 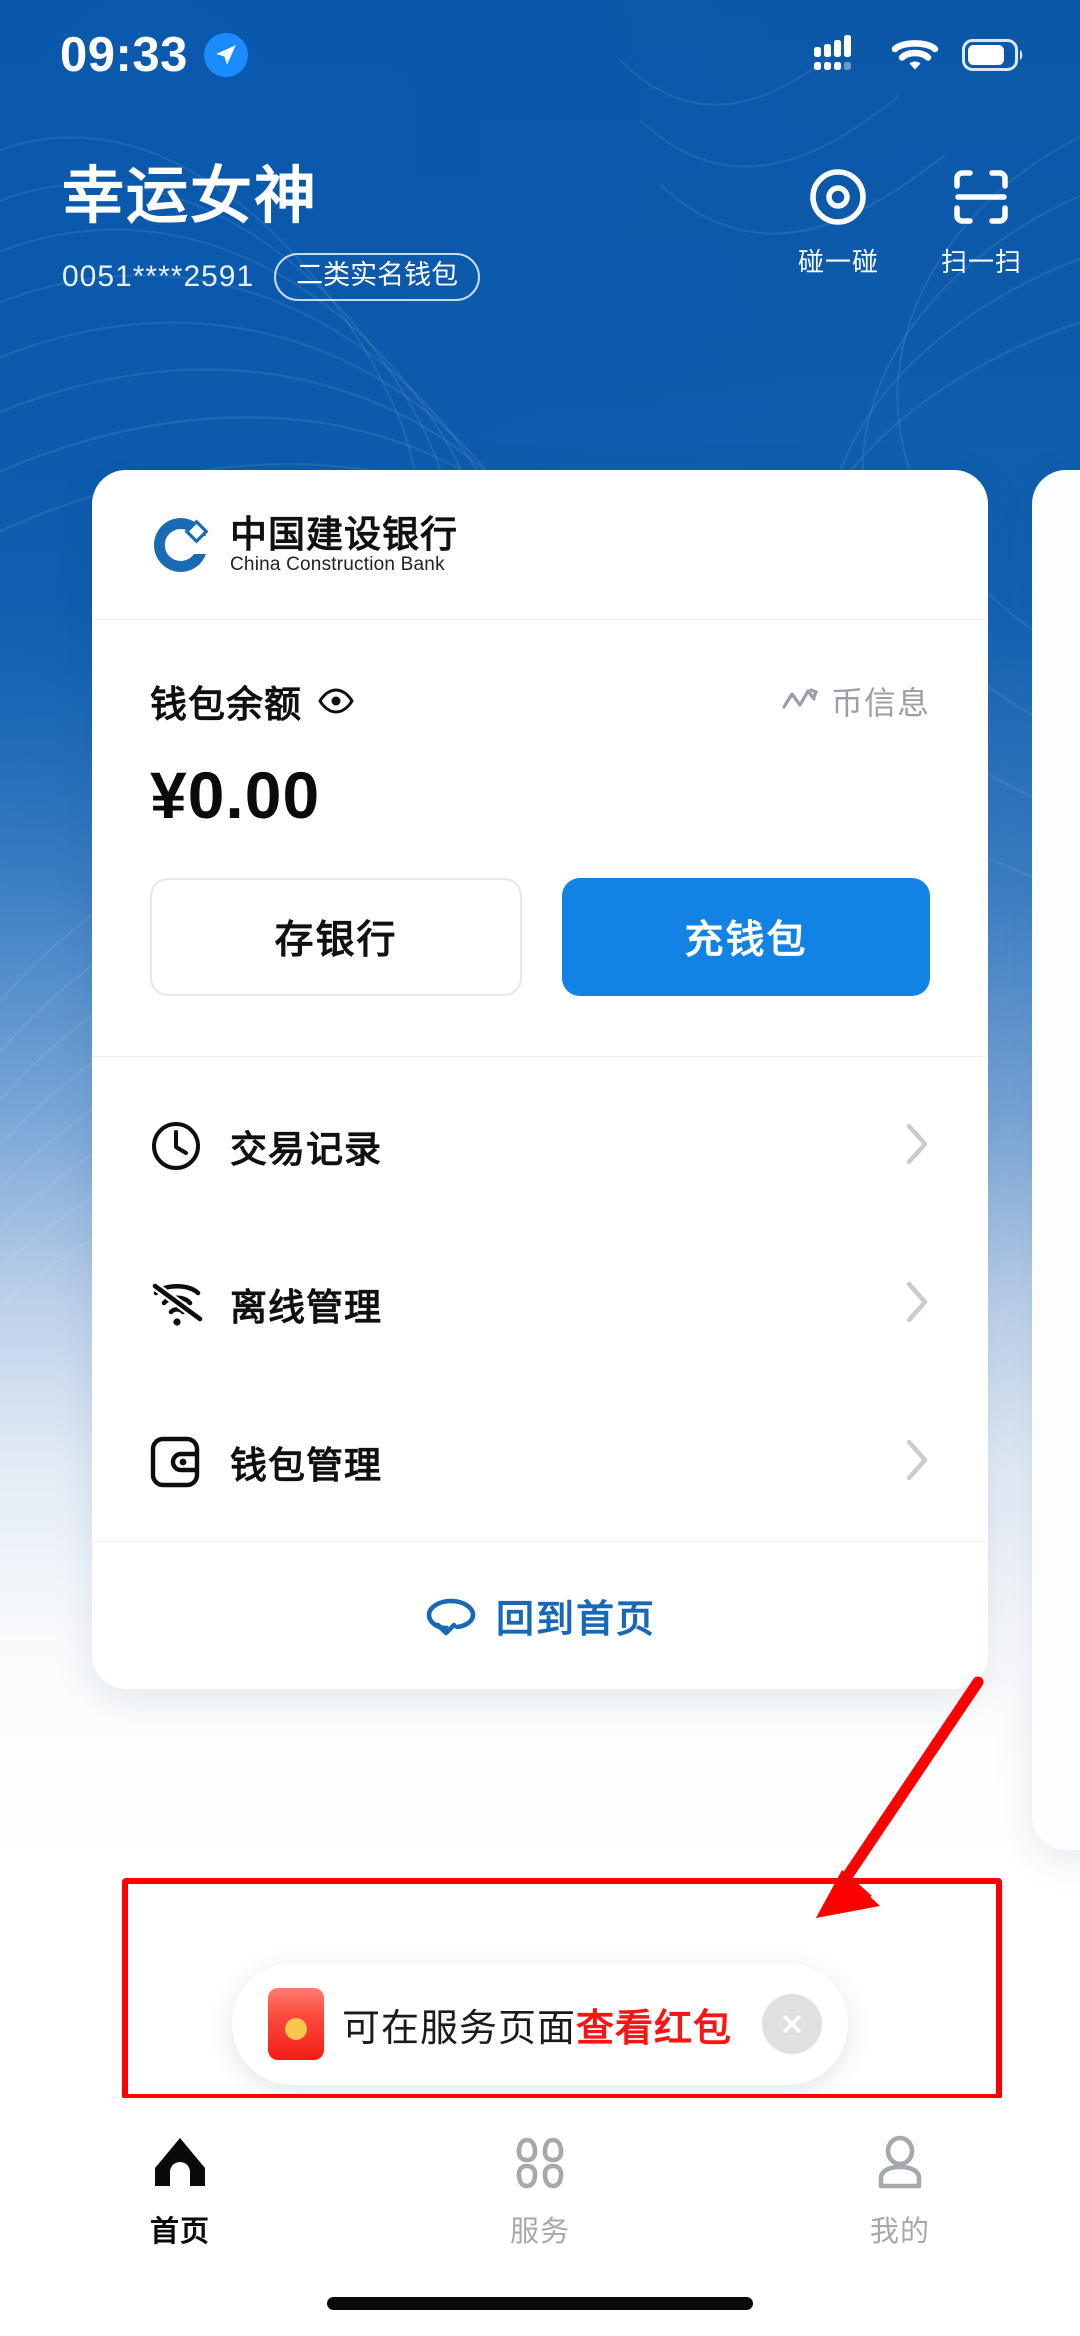 What do you see at coordinates (981, 197) in the screenshot?
I see `scan-qr-icon` at bounding box center [981, 197].